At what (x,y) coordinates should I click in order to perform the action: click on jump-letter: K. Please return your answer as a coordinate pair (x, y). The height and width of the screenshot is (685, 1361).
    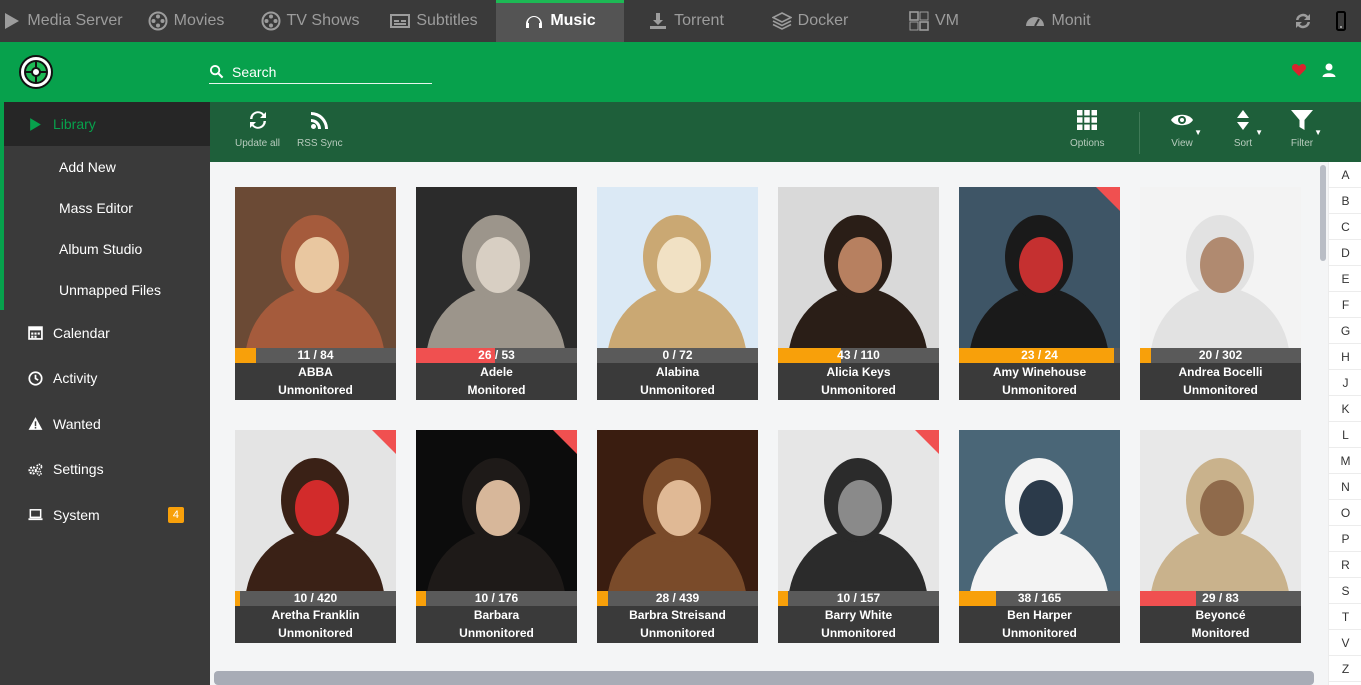
    Looking at the image, I should click on (1345, 409).